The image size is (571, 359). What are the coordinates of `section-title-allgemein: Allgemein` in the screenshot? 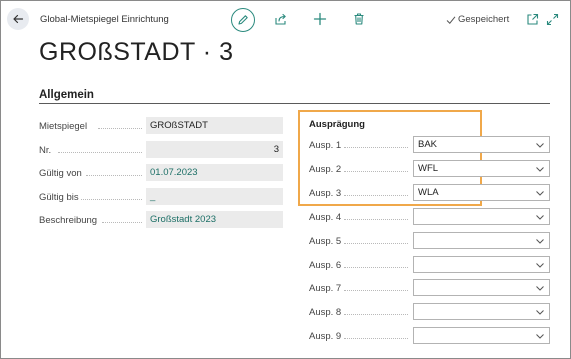 It's located at (66, 95).